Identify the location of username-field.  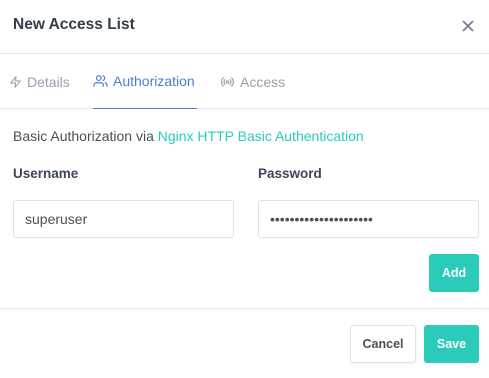
(123, 219).